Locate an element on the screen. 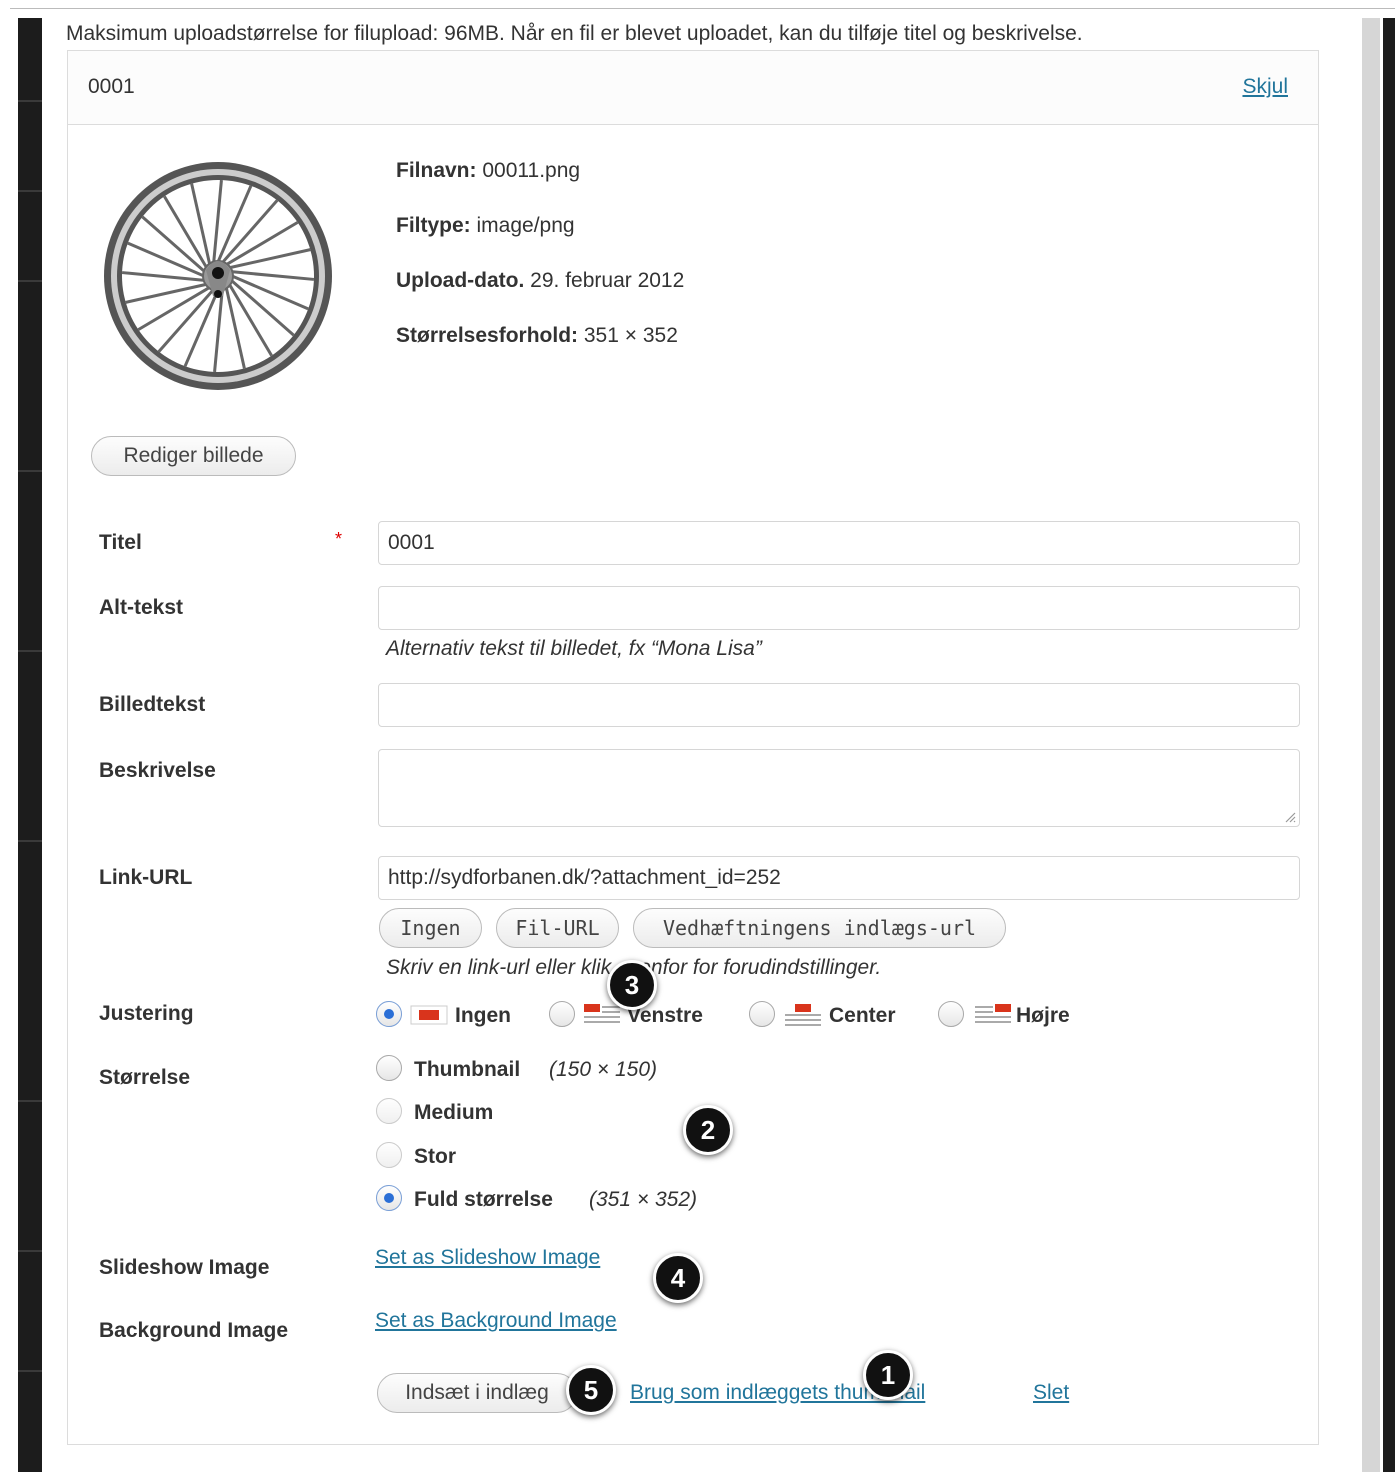 Image resolution: width=1395 pixels, height=1472 pixels. title-input: 0001 is located at coordinates (839, 543).